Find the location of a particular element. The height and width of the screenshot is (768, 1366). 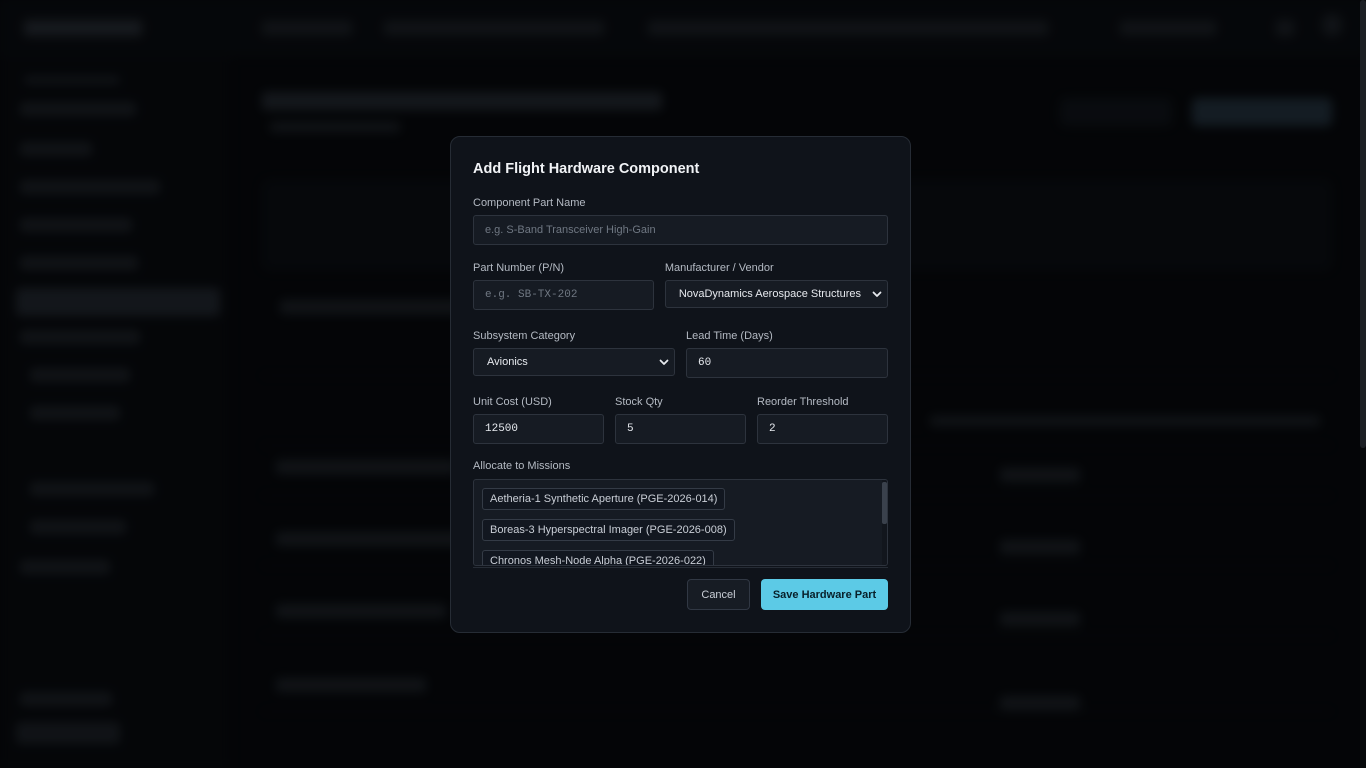

modal-footer-divider is located at coordinates (680, 567).